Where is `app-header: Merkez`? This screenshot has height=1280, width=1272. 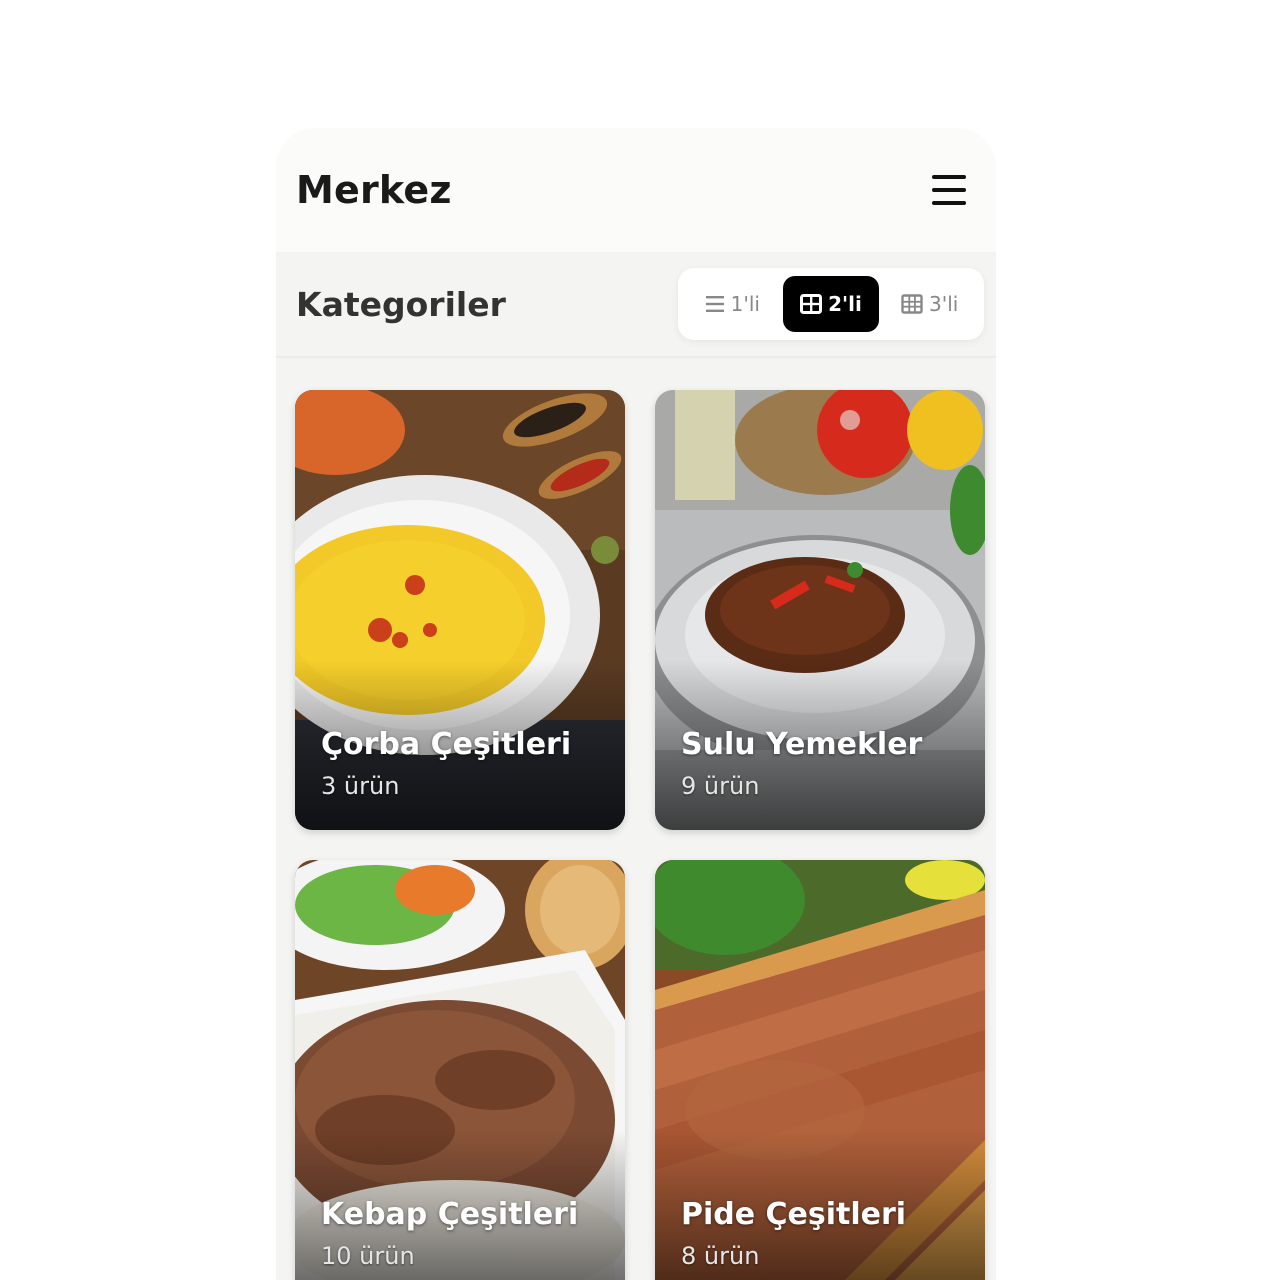 app-header: Merkez is located at coordinates (636, 190).